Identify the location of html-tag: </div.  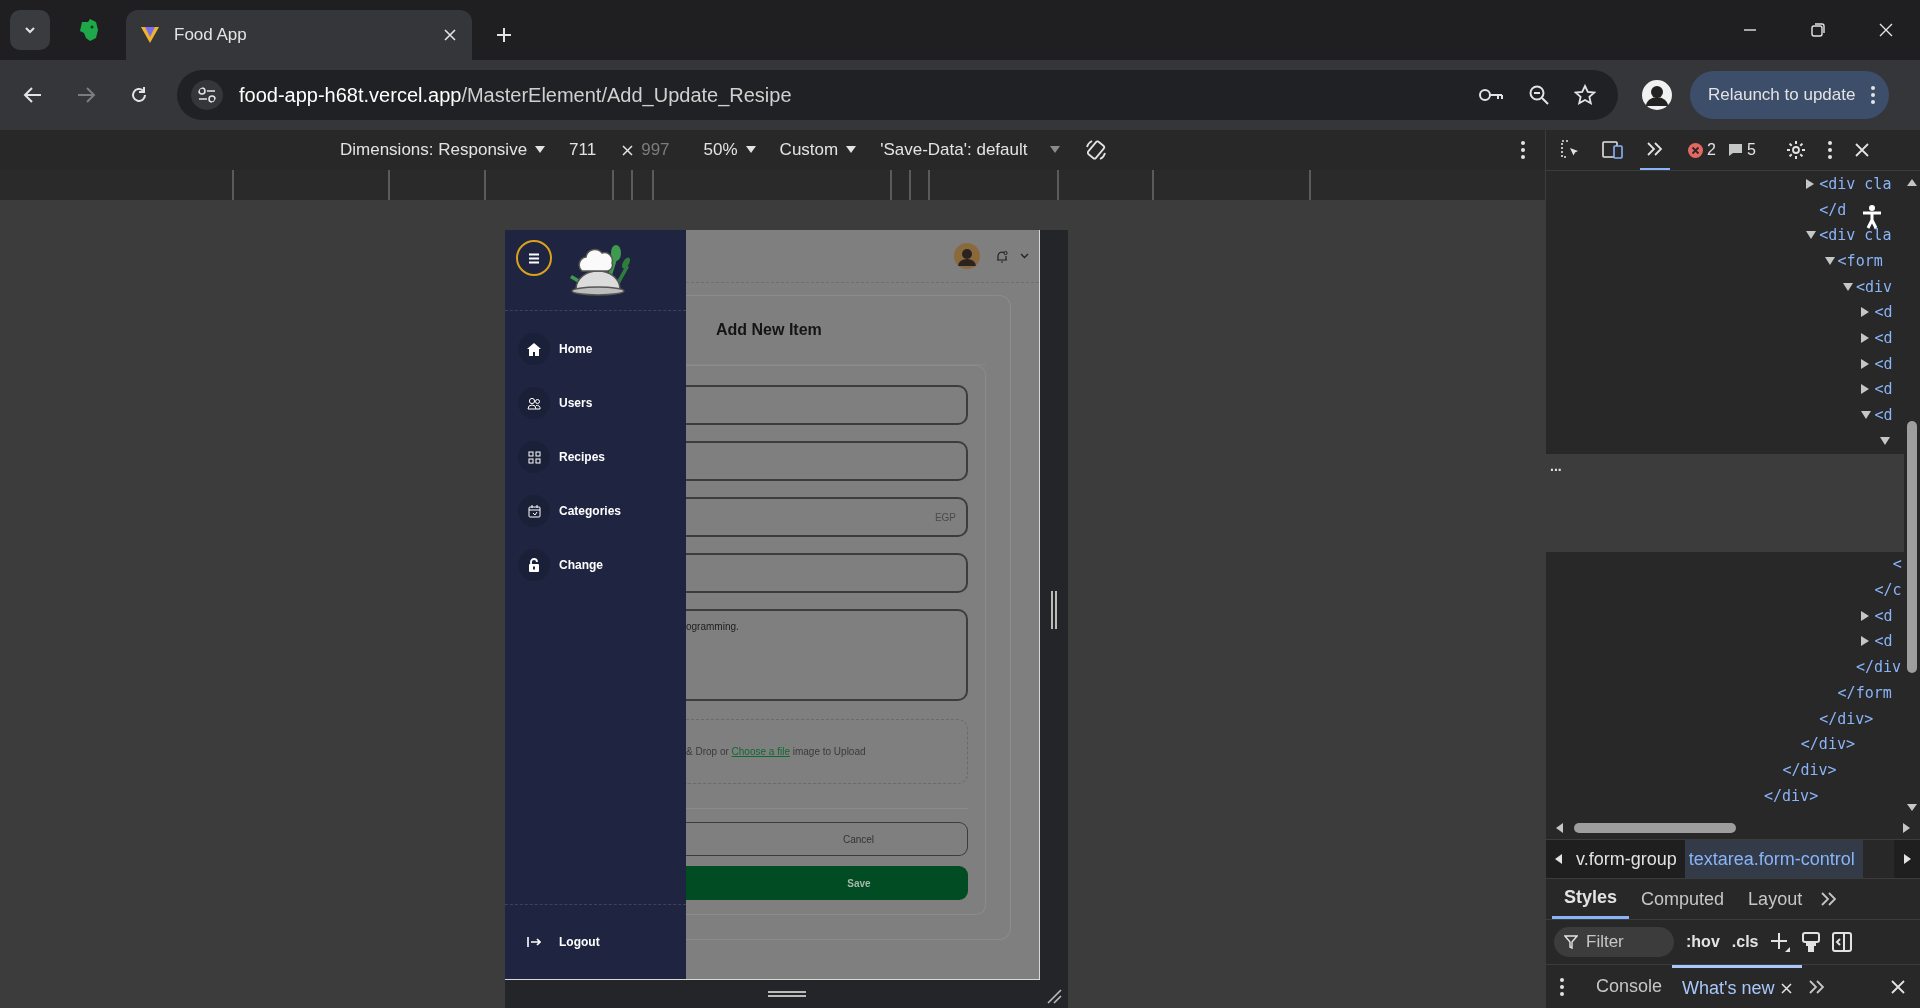
(1879, 667).